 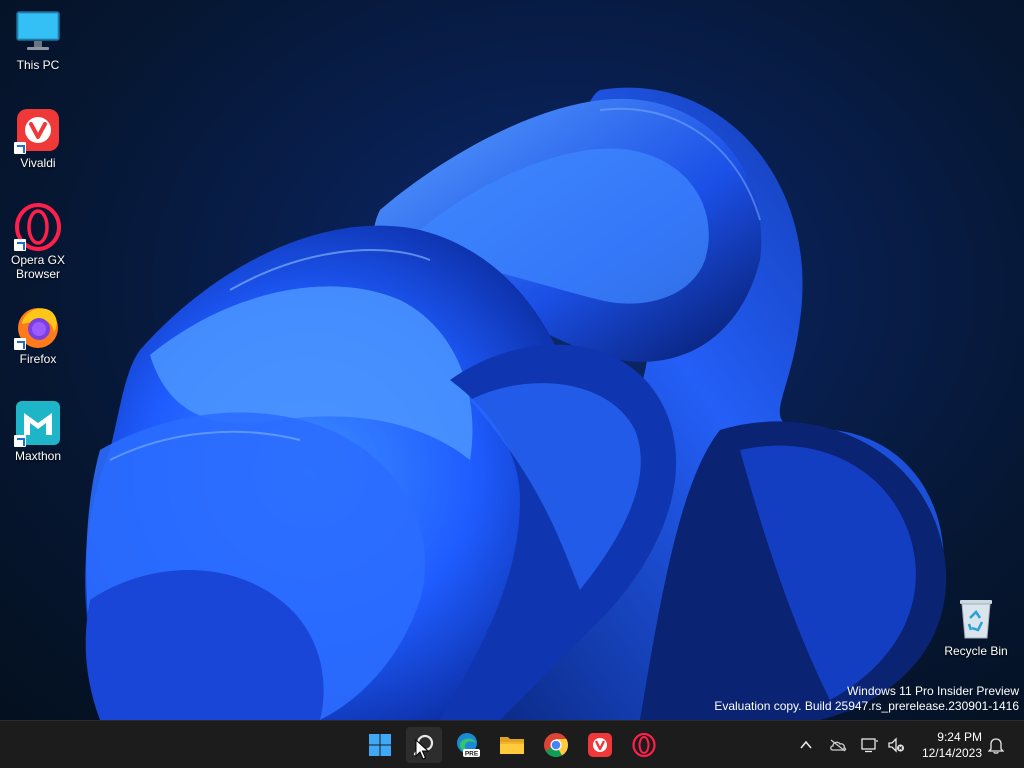 I want to click on desktop-icon-maxthon: Maxthon, so click(x=38, y=431).